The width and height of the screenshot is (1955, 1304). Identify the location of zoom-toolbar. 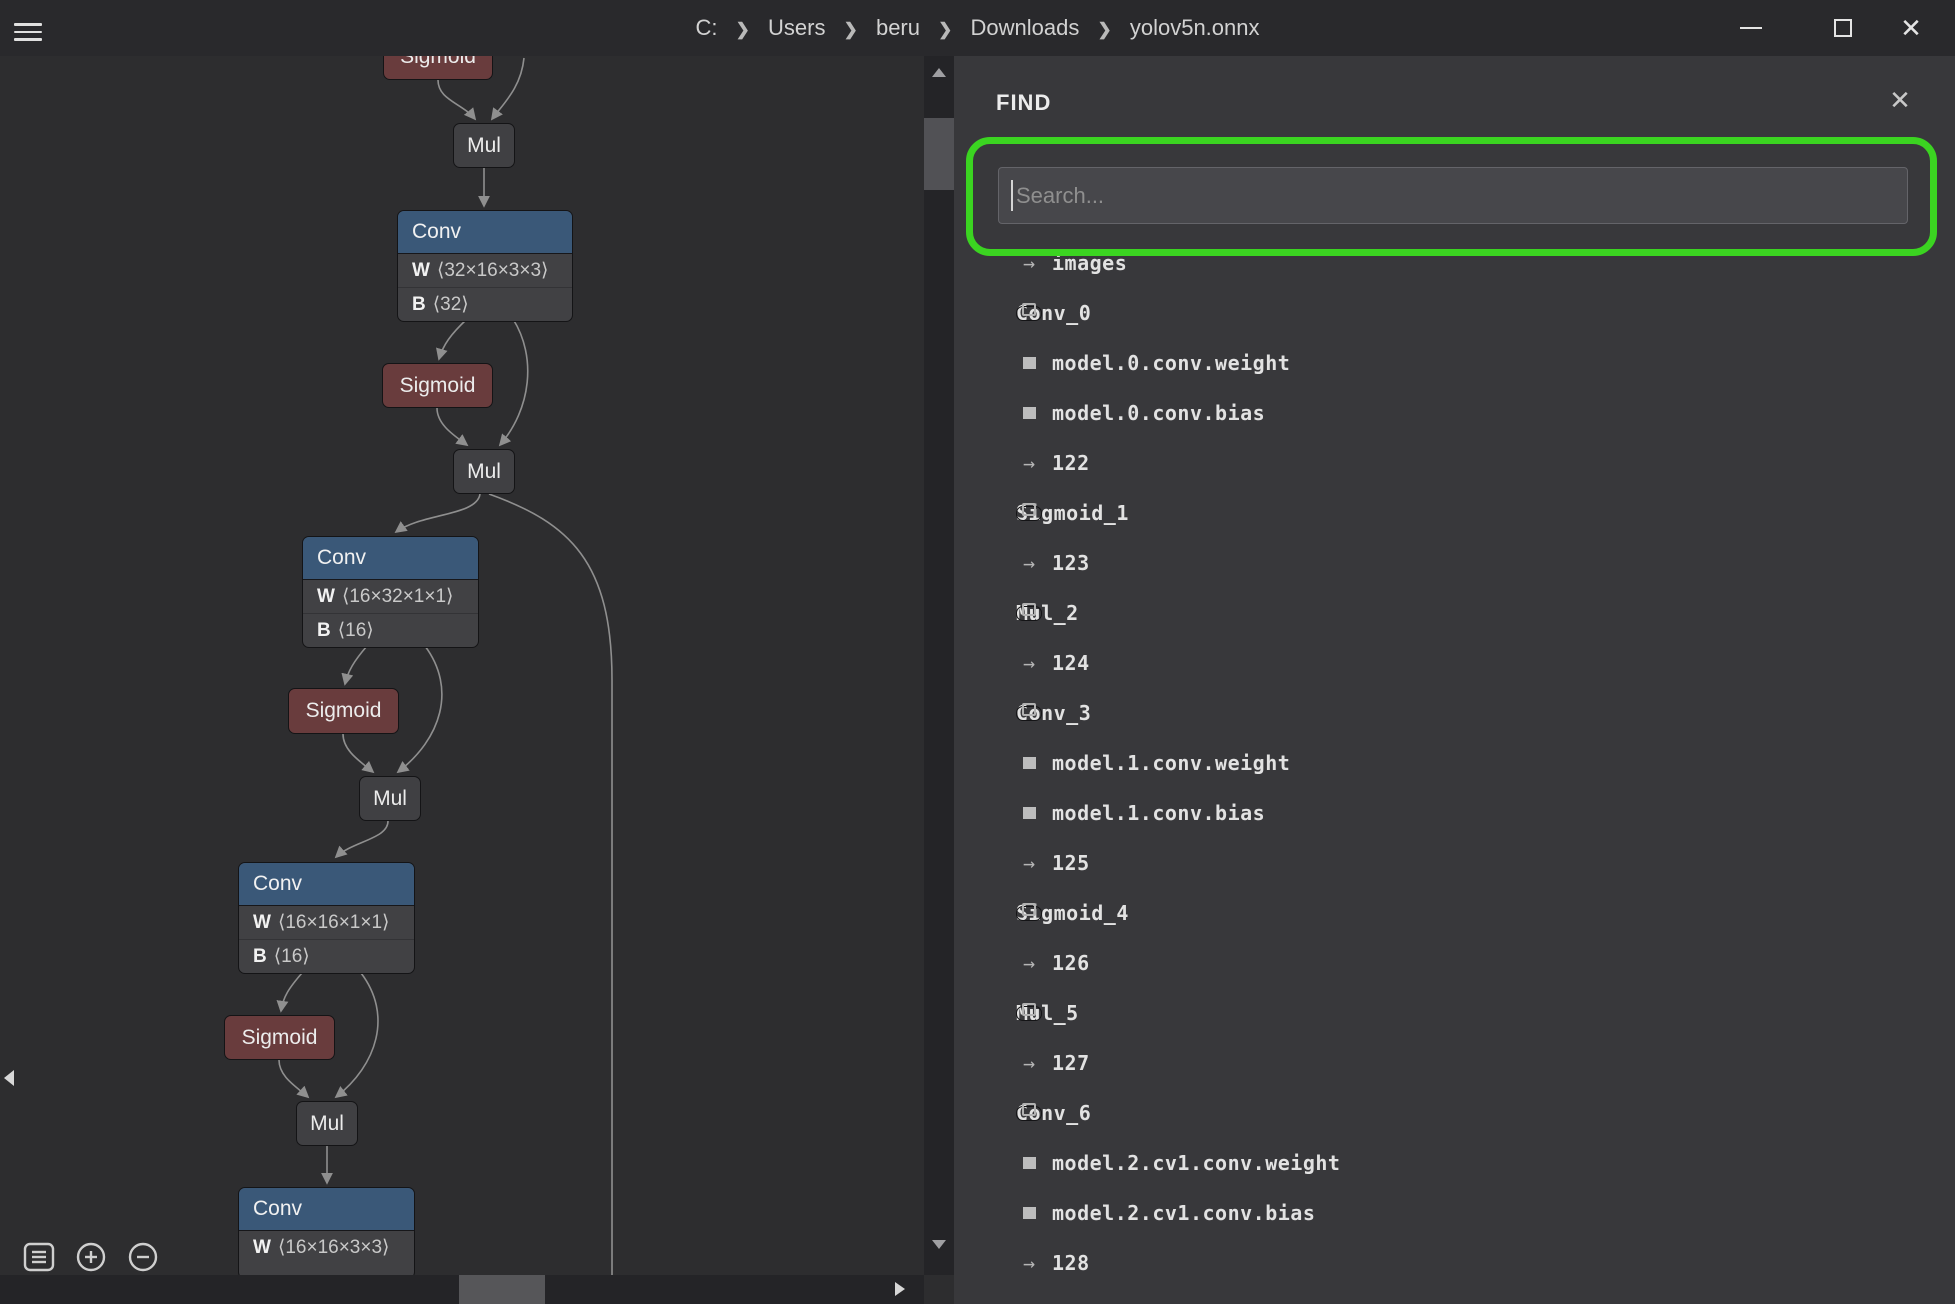
(91, 1257).